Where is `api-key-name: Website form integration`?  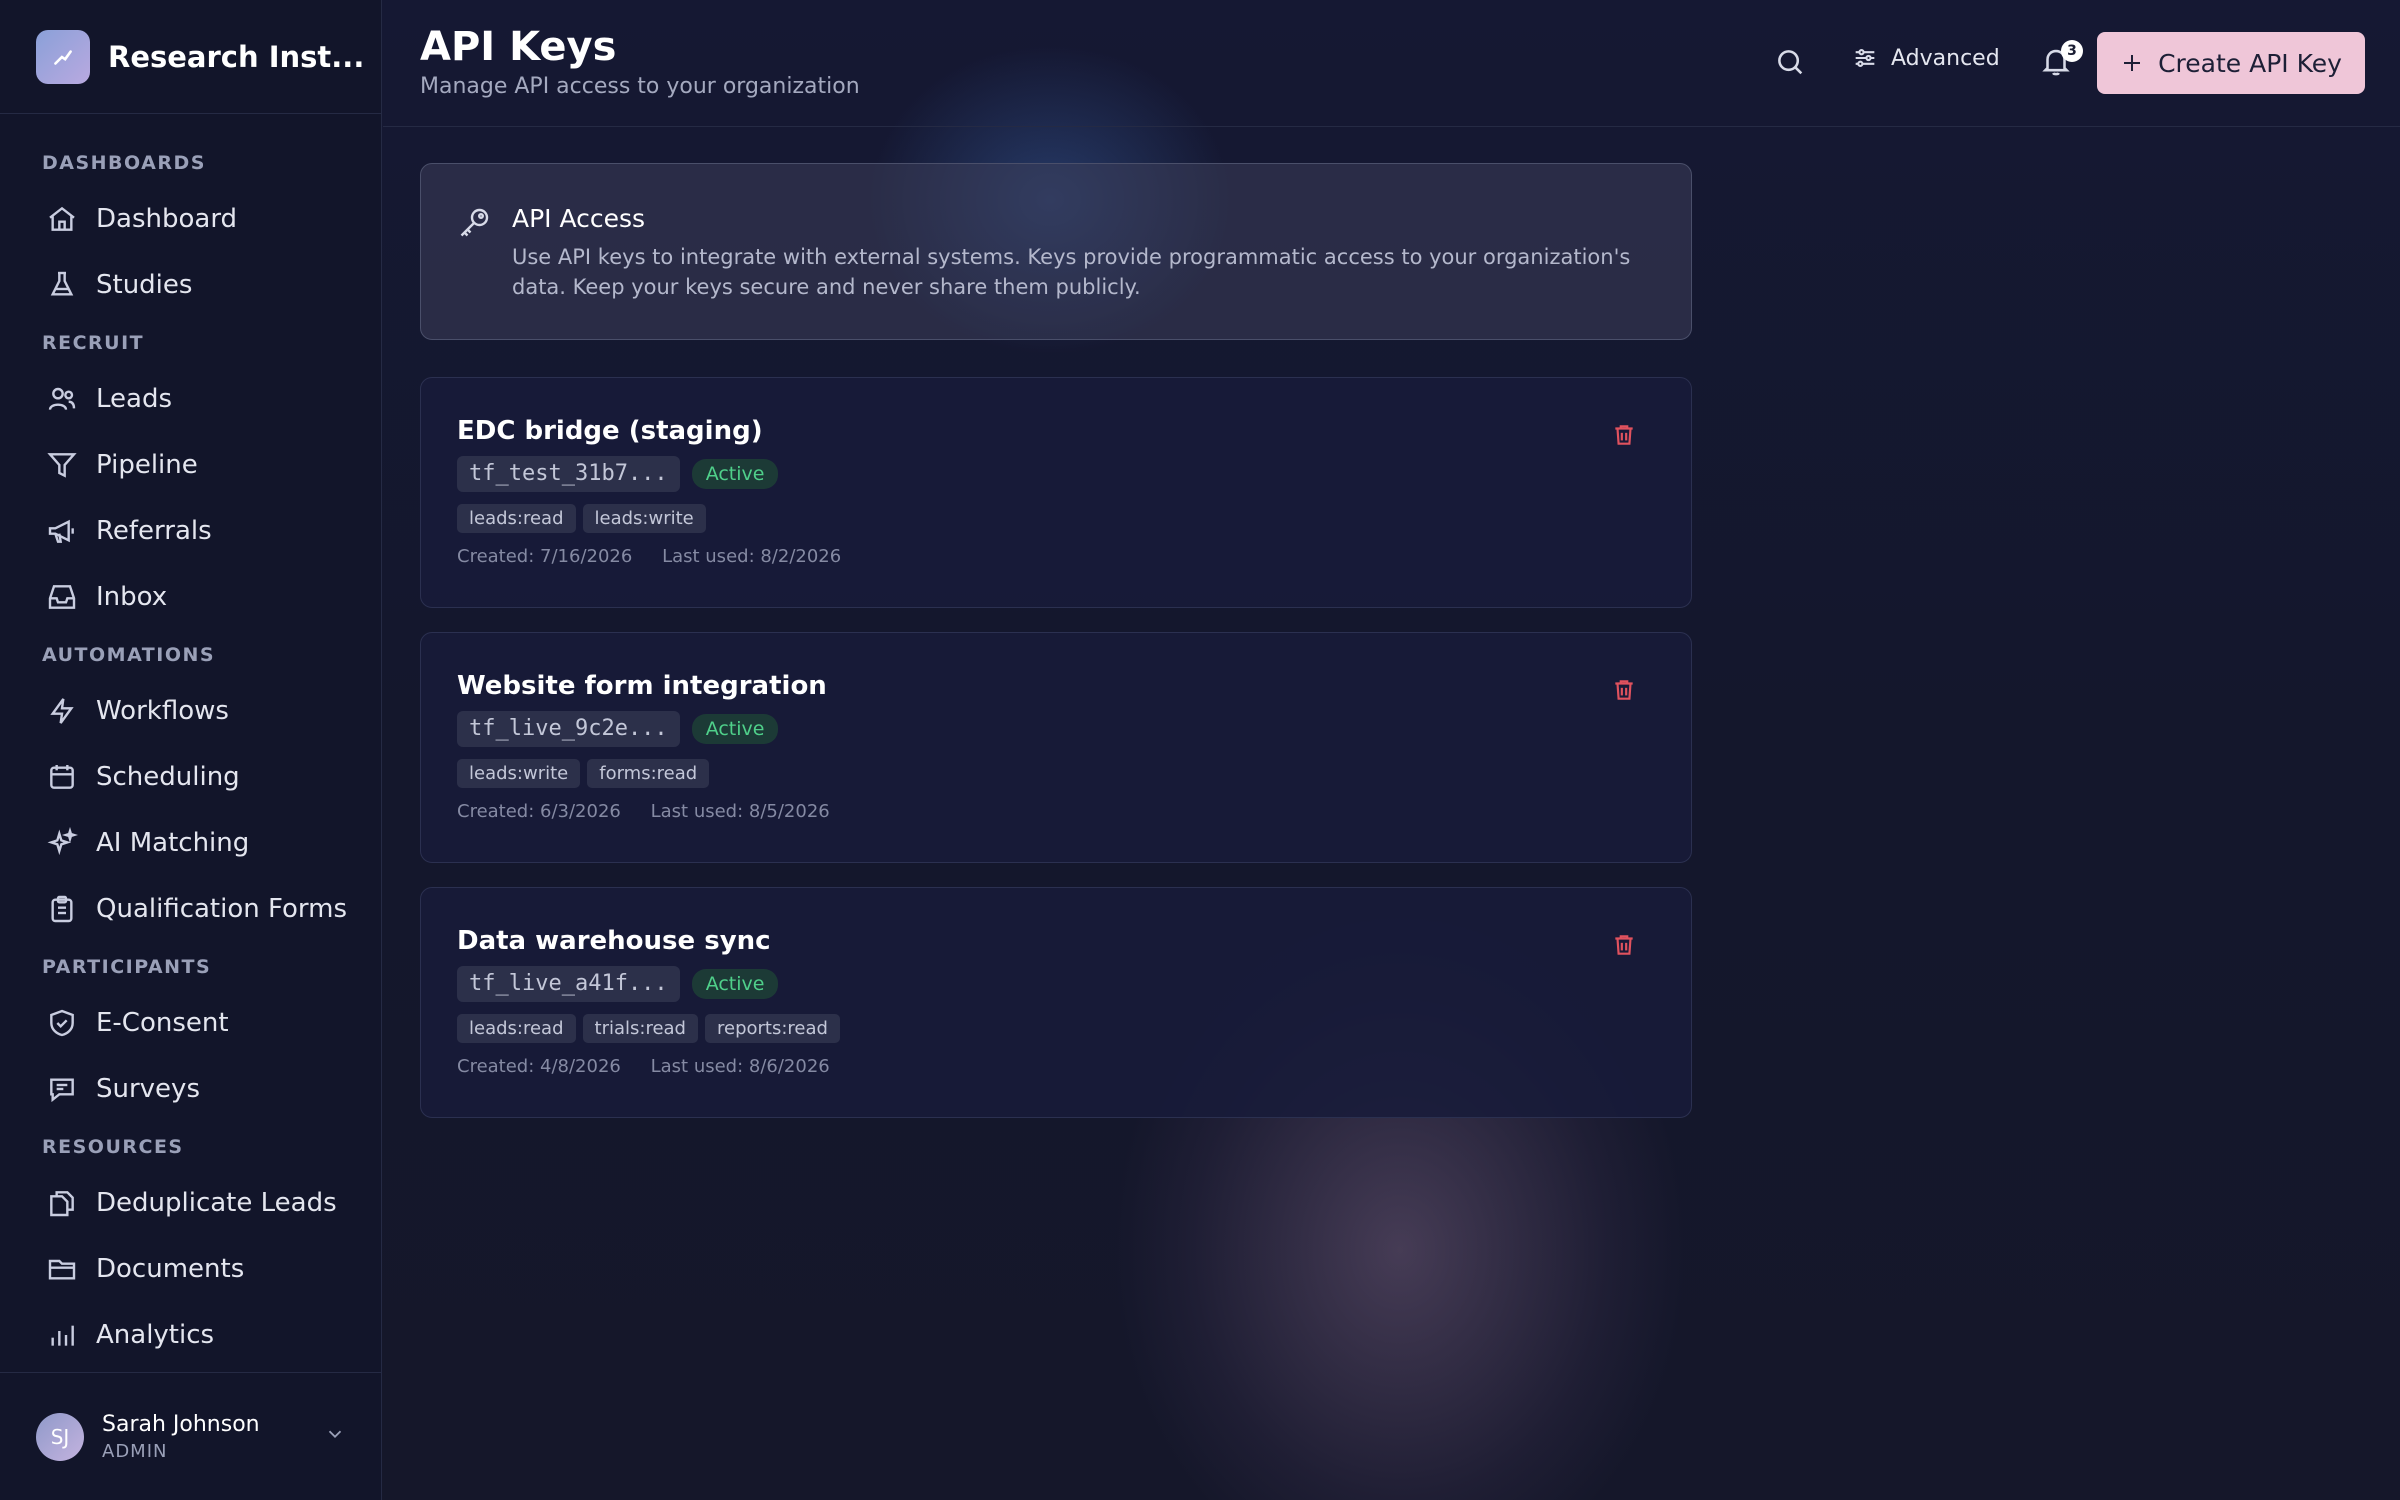
api-key-name: Website form integration is located at coordinates (642, 686).